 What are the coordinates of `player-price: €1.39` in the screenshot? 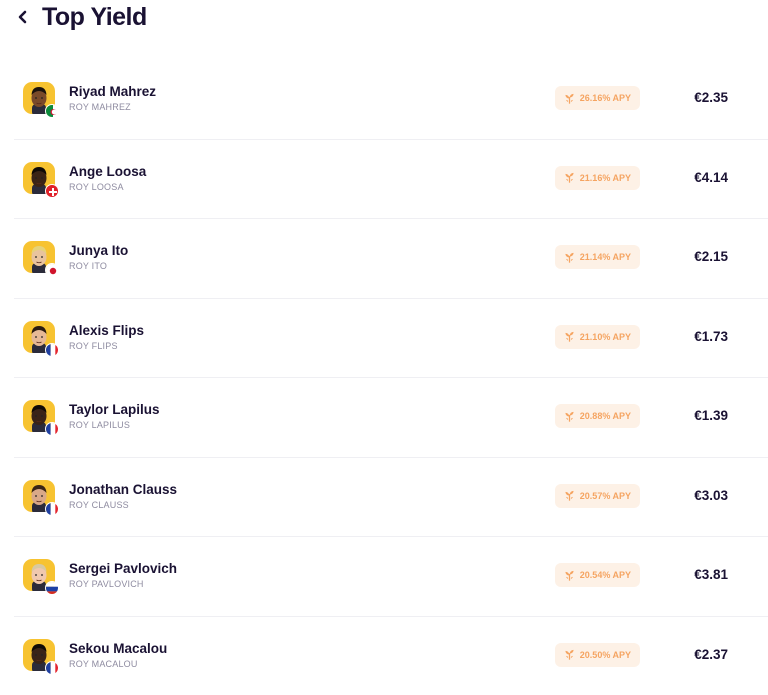 It's located at (711, 415).